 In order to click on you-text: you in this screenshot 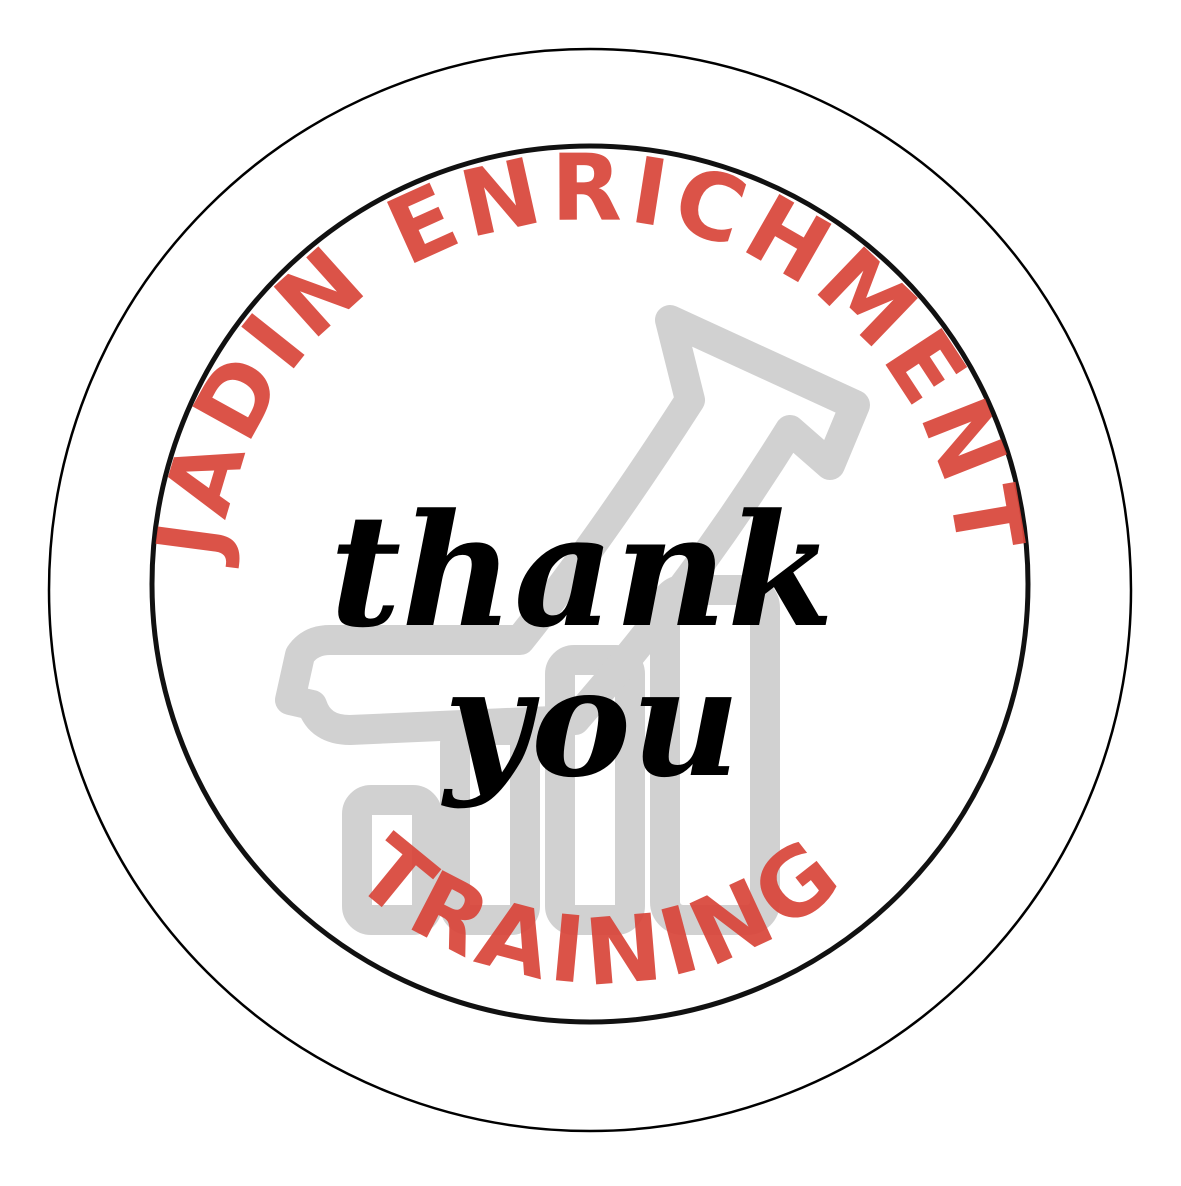, I will do `click(590, 723)`.